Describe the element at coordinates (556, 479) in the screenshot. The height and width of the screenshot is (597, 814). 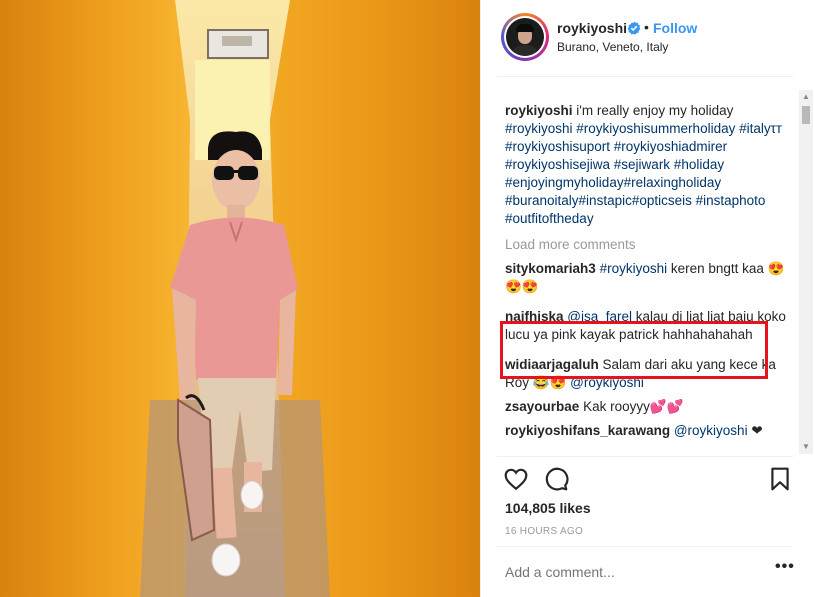
I see `comment-icon` at that location.